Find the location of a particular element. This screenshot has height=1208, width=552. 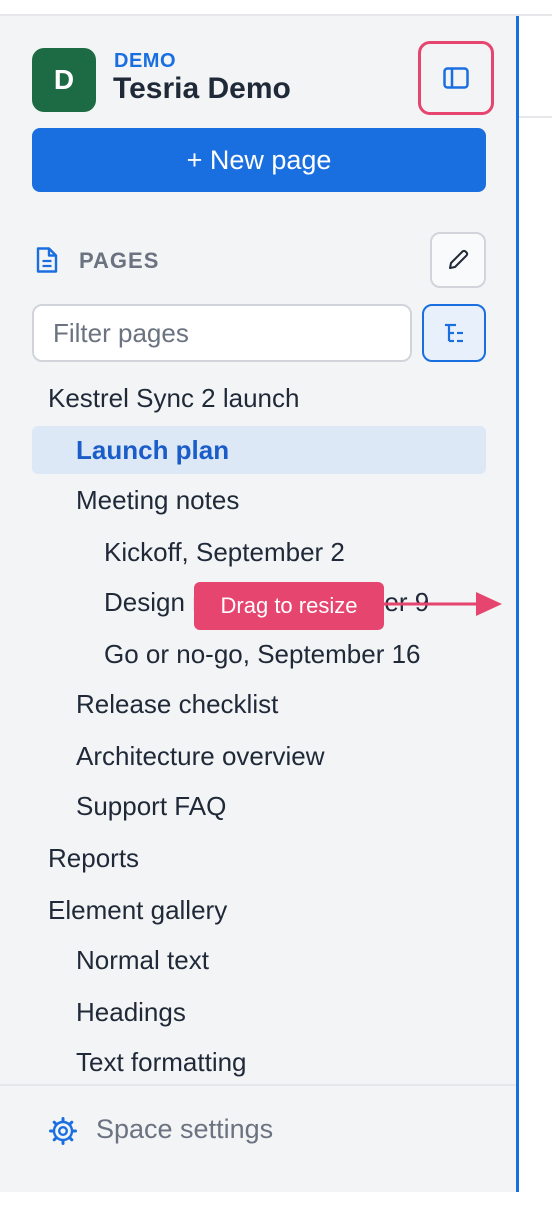

edit-pages-button is located at coordinates (458, 260).